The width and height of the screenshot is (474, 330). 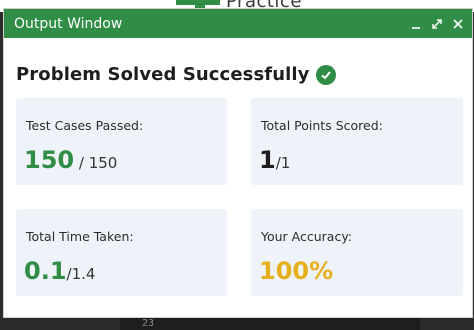 What do you see at coordinates (45, 271) in the screenshot?
I see `time-taken: 0.1` at bounding box center [45, 271].